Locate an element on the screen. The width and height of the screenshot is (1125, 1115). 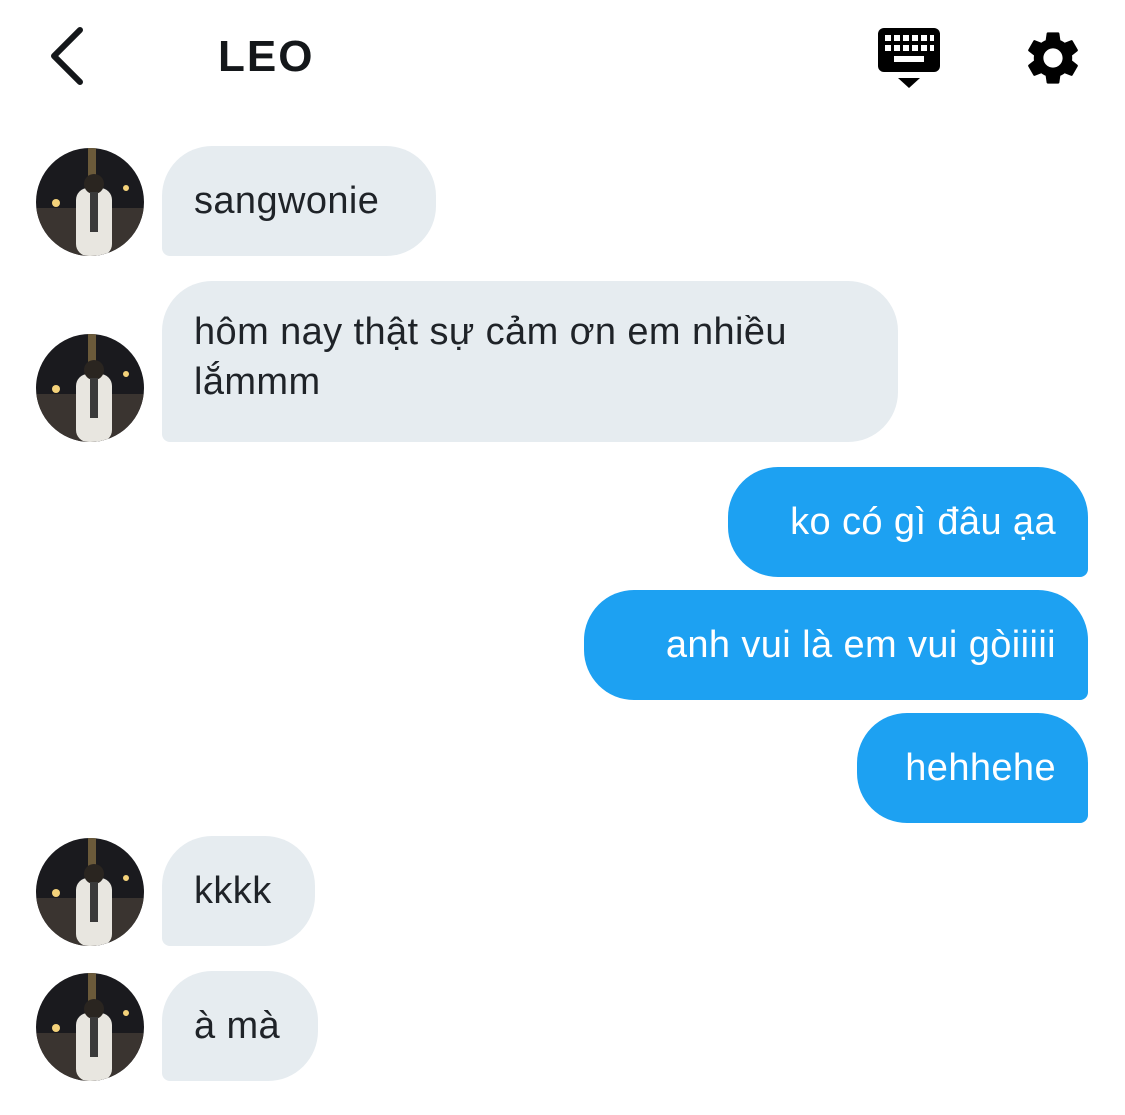
gear-icon is located at coordinates (1053, 58).